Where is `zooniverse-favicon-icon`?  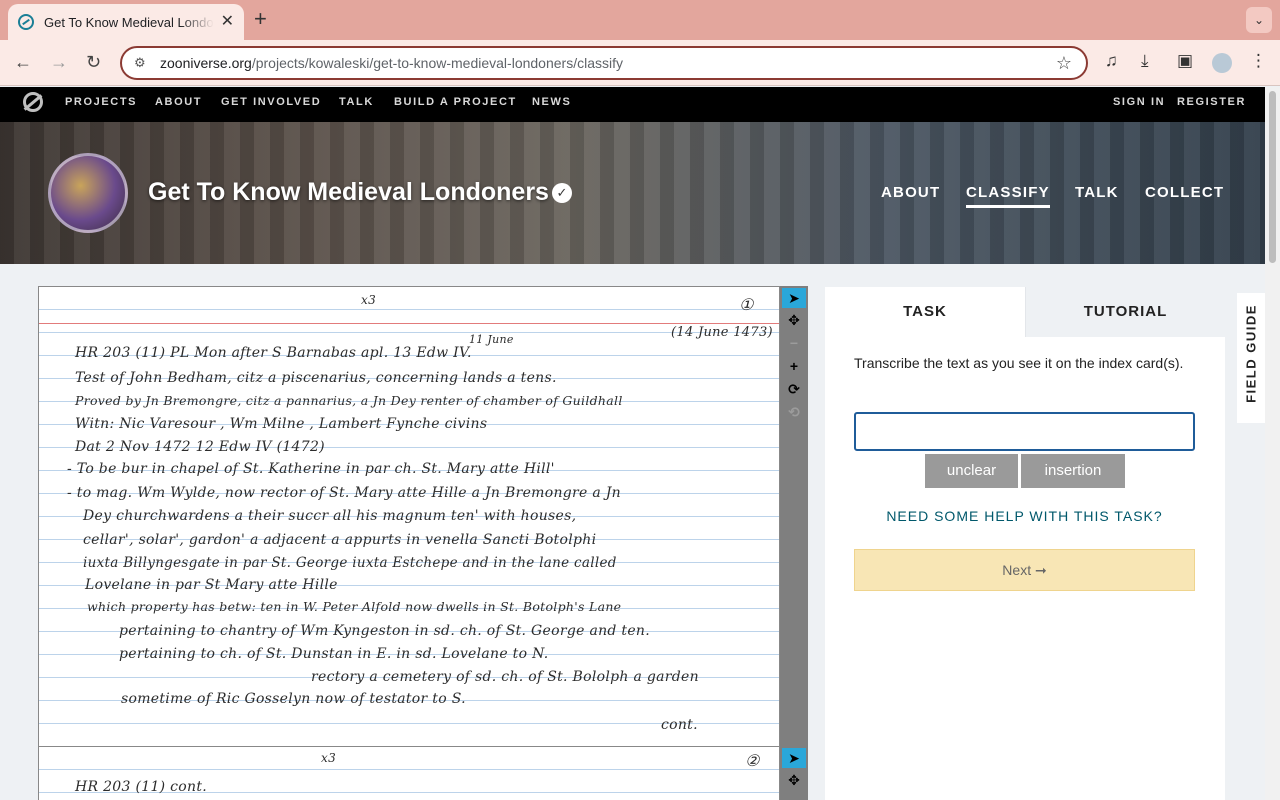
zooniverse-favicon-icon is located at coordinates (26, 22).